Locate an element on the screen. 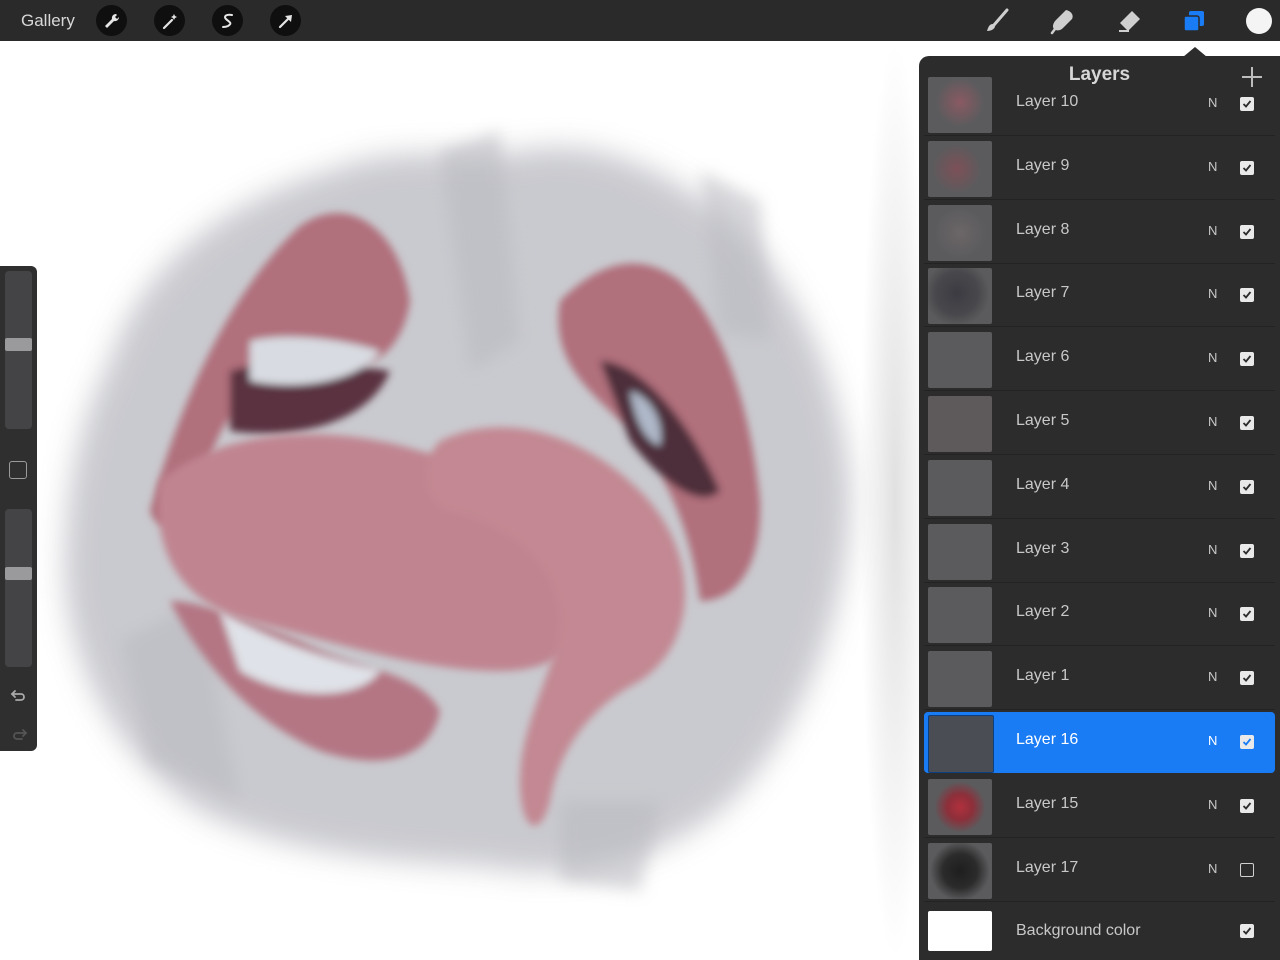 This screenshot has height=960, width=1280. layers-icon is located at coordinates (1194, 21).